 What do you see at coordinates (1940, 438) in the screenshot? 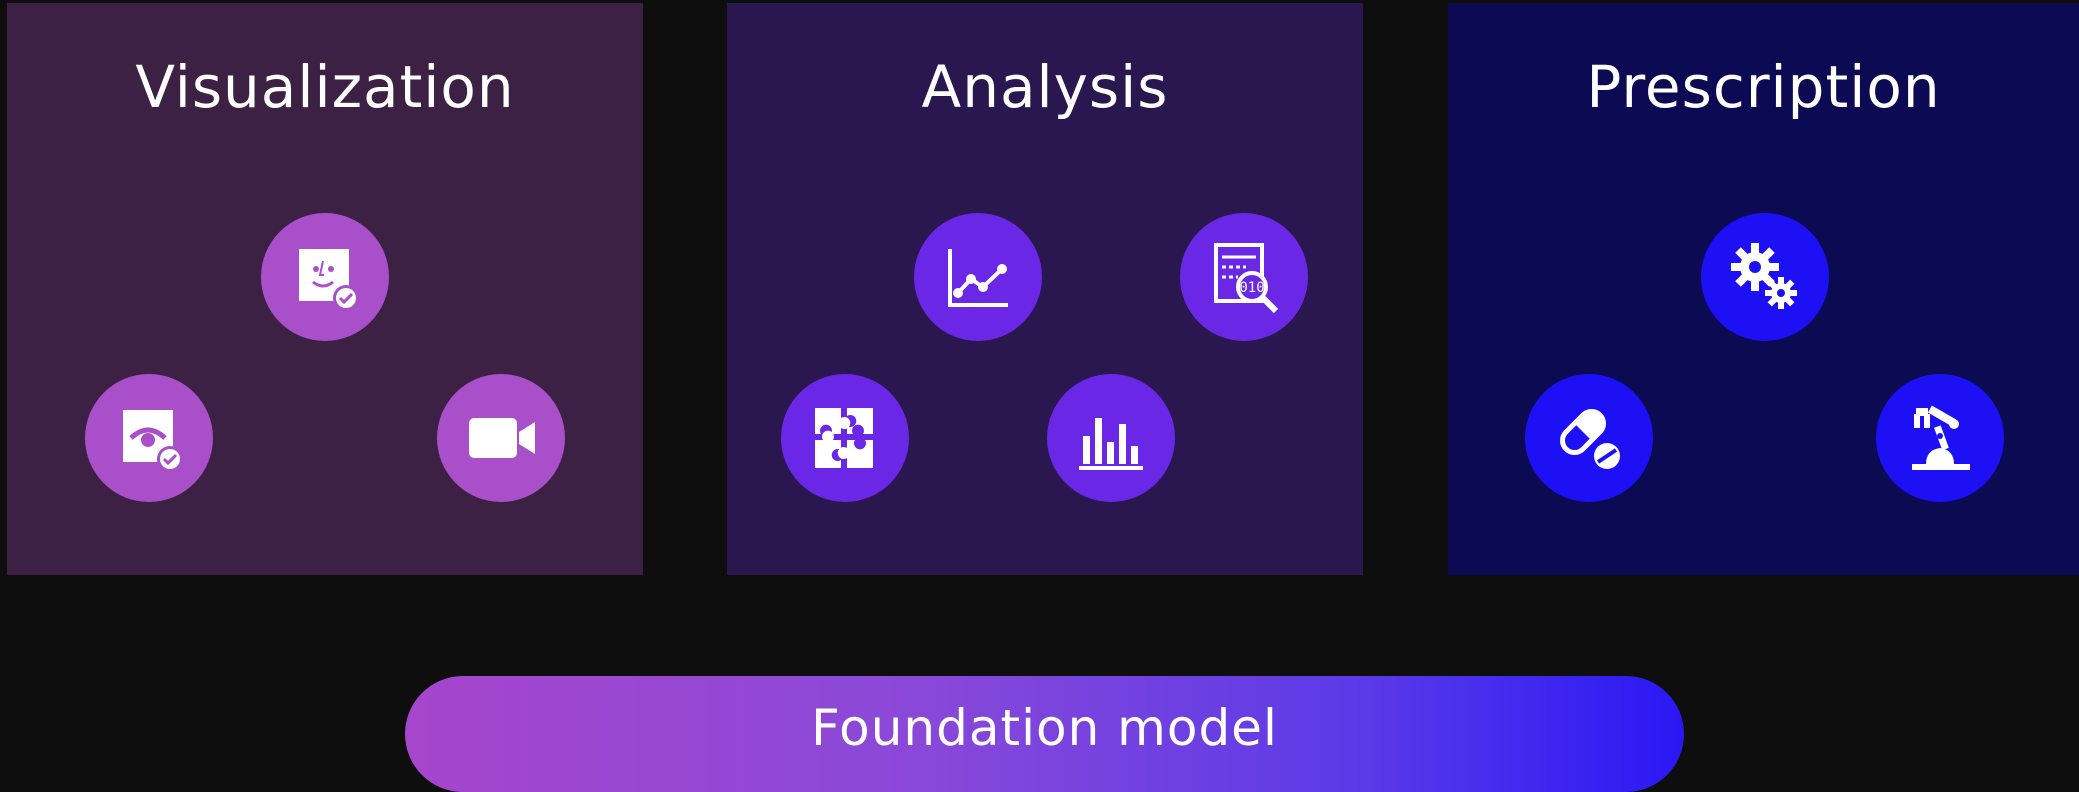
I see `robotic-arm-icon` at bounding box center [1940, 438].